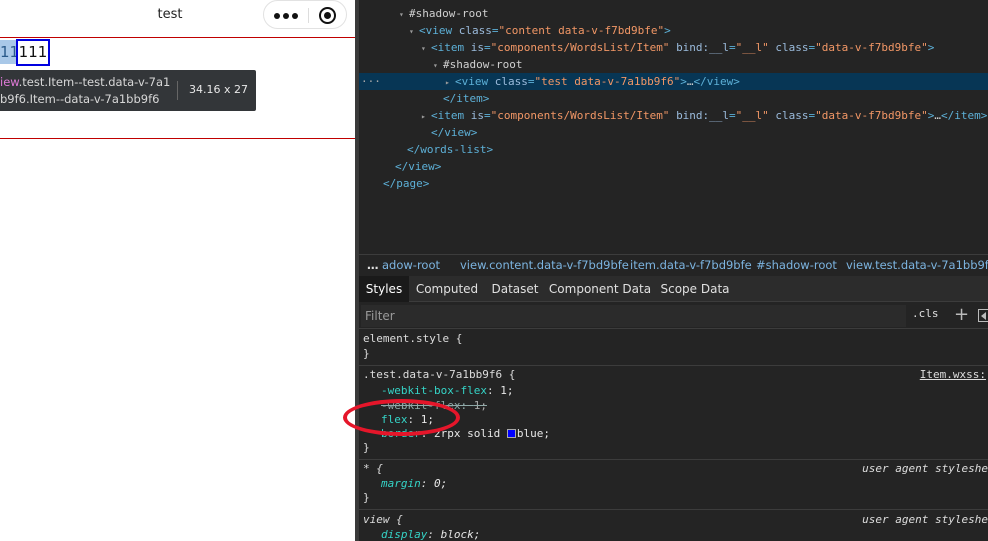 Image resolution: width=988 pixels, height=541 pixels. What do you see at coordinates (439, 30) in the screenshot?
I see `tree-token: <view` at bounding box center [439, 30].